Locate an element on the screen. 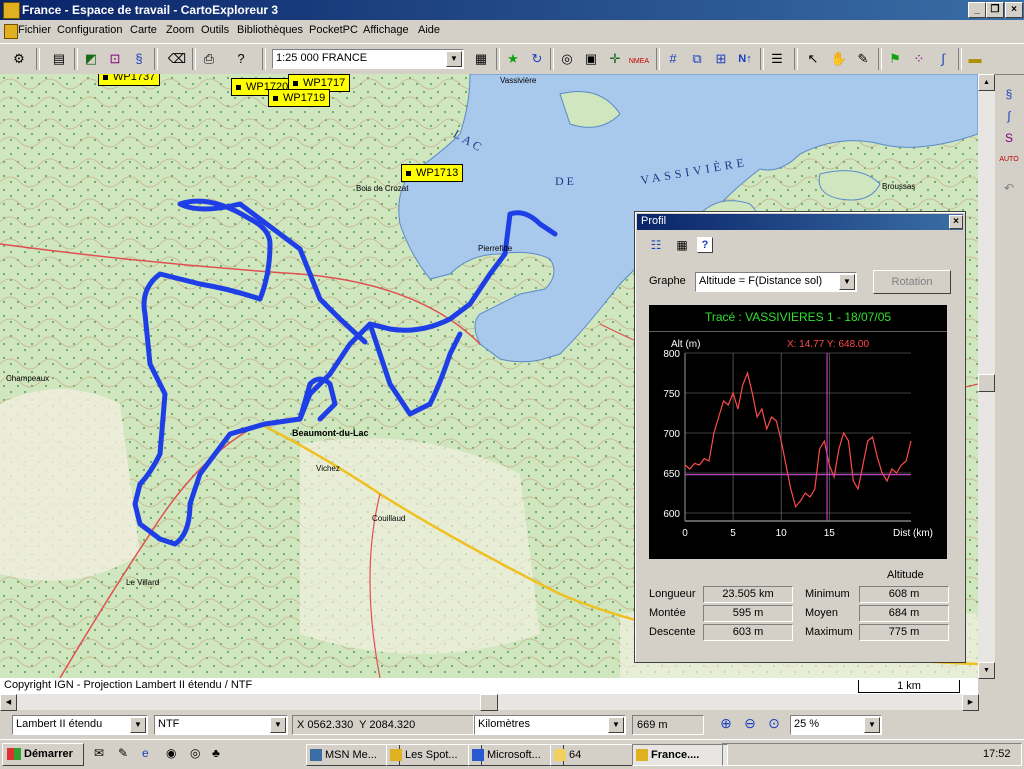  zoom-fit-icon: ⊙ is located at coordinates (774, 725).